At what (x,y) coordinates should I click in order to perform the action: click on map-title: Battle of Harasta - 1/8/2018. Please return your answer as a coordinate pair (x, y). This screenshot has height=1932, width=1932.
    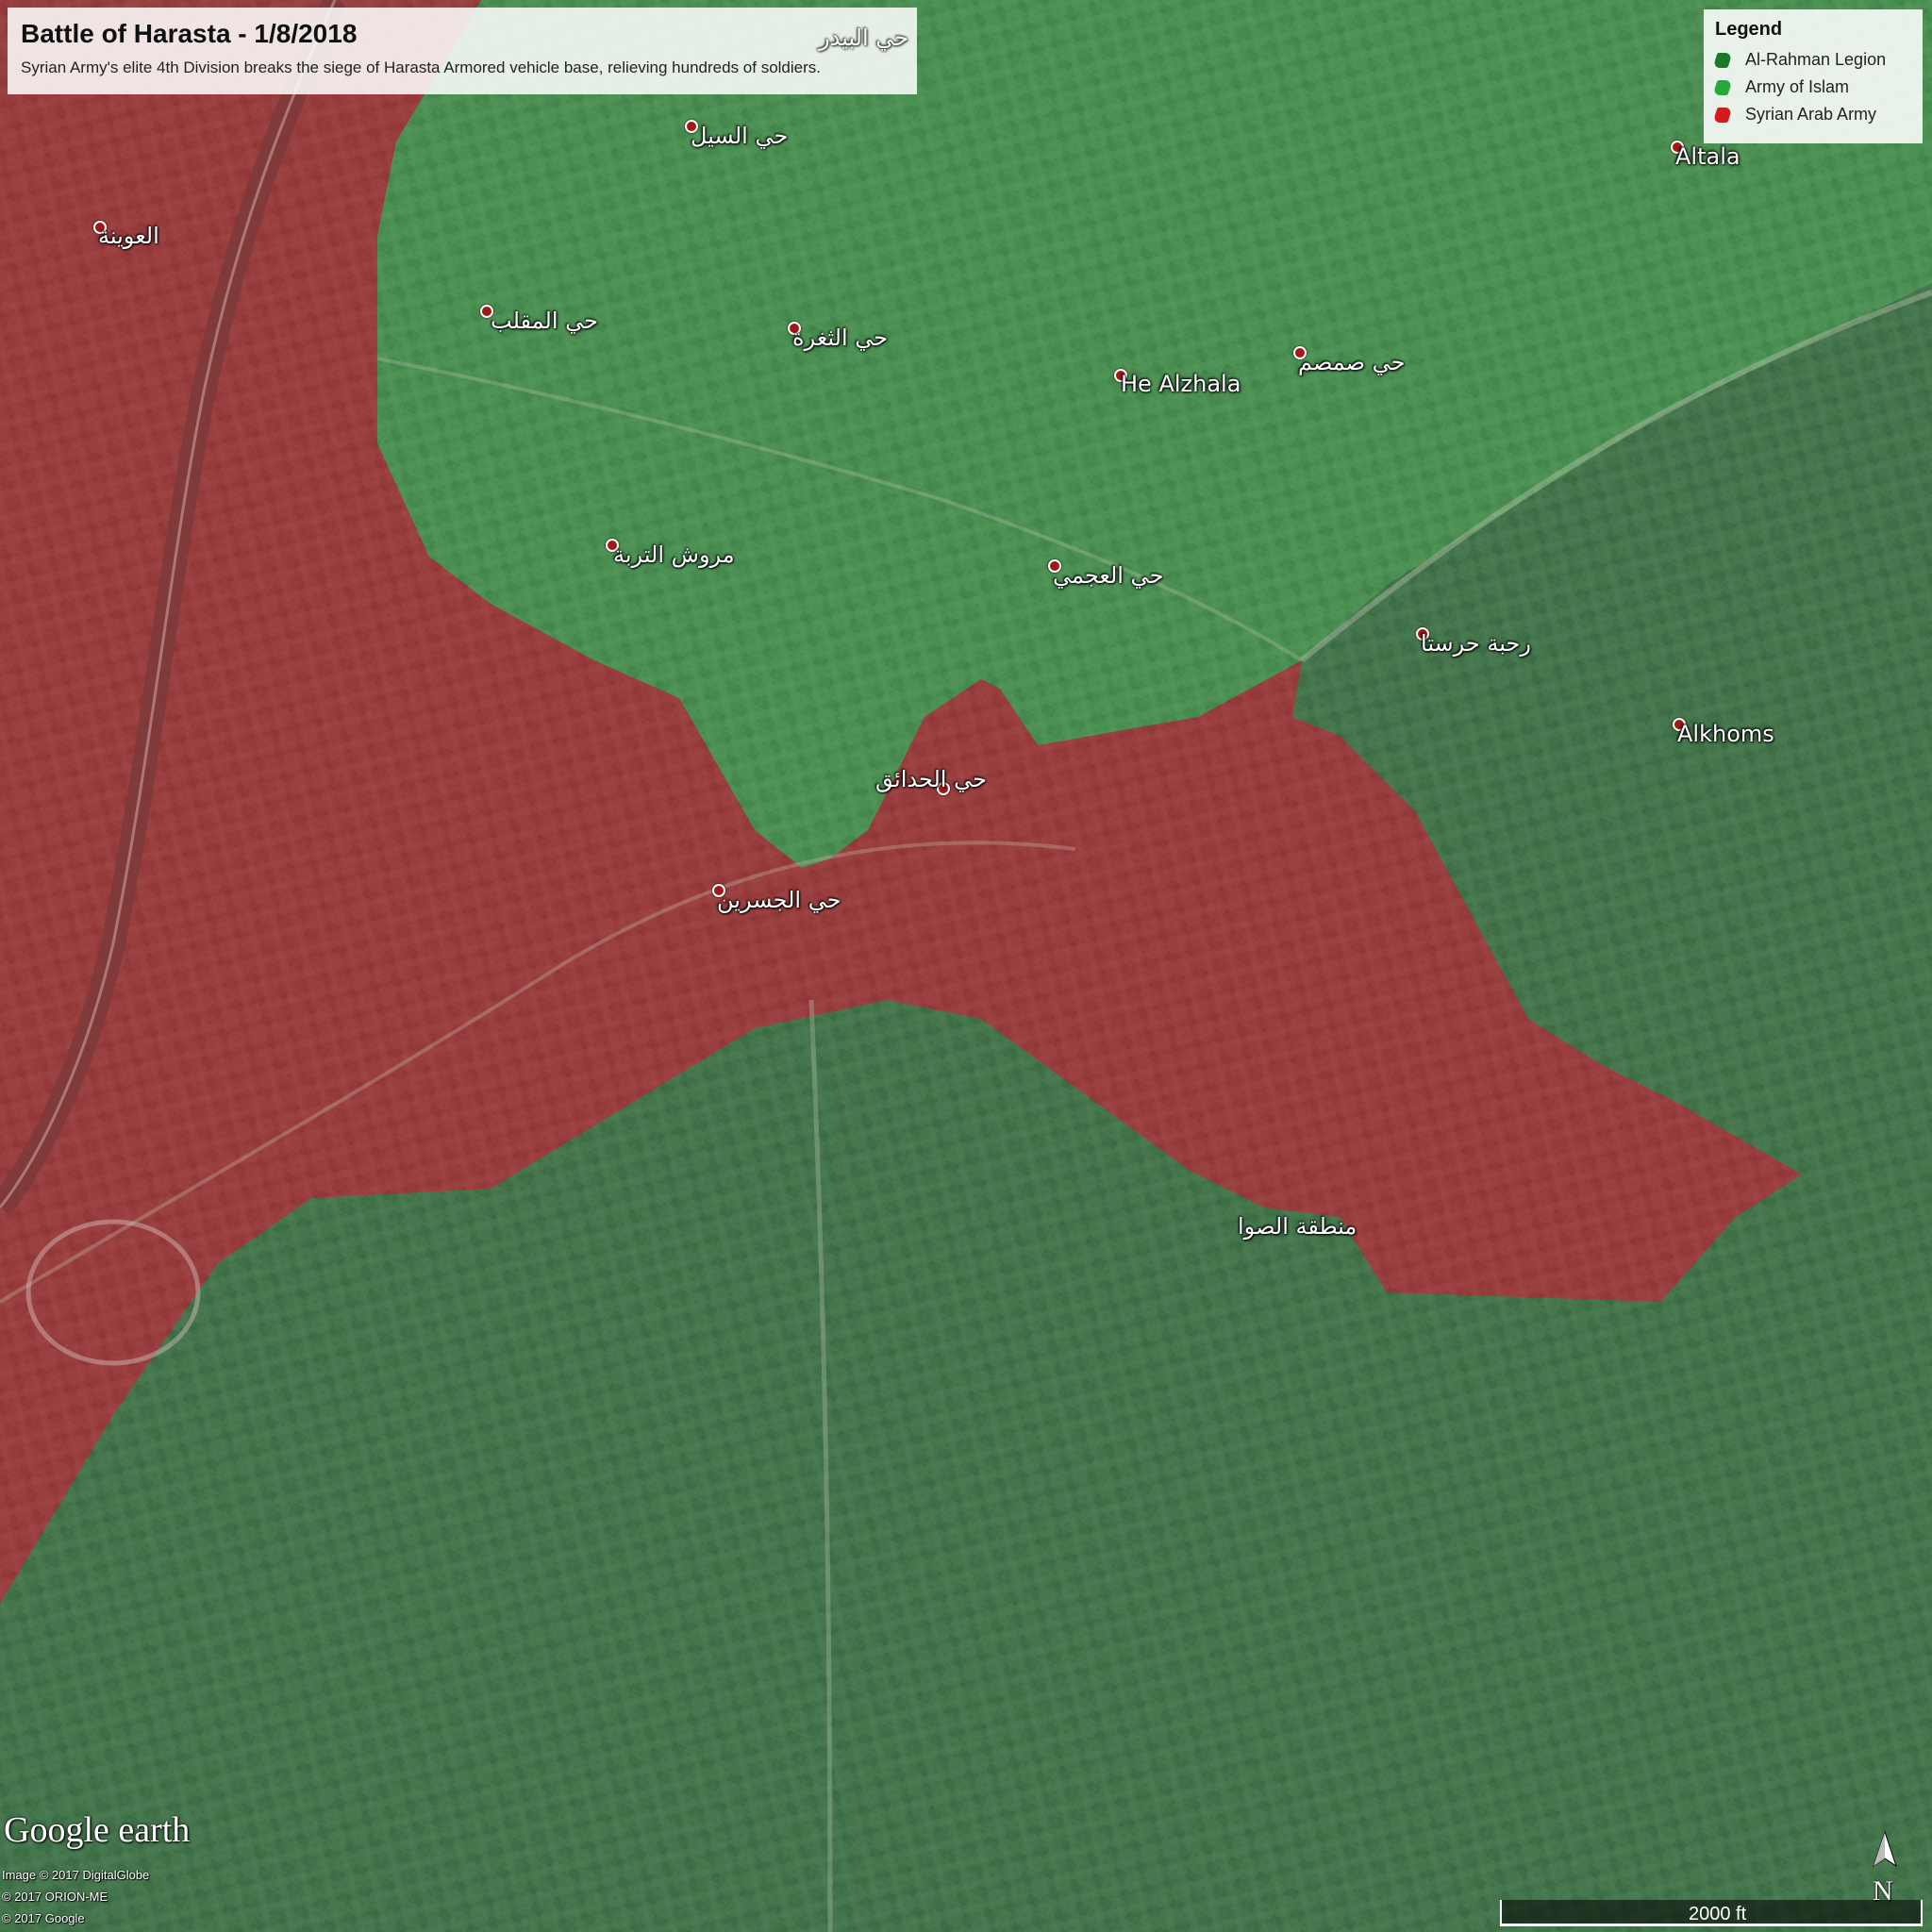
    Looking at the image, I should click on (190, 34).